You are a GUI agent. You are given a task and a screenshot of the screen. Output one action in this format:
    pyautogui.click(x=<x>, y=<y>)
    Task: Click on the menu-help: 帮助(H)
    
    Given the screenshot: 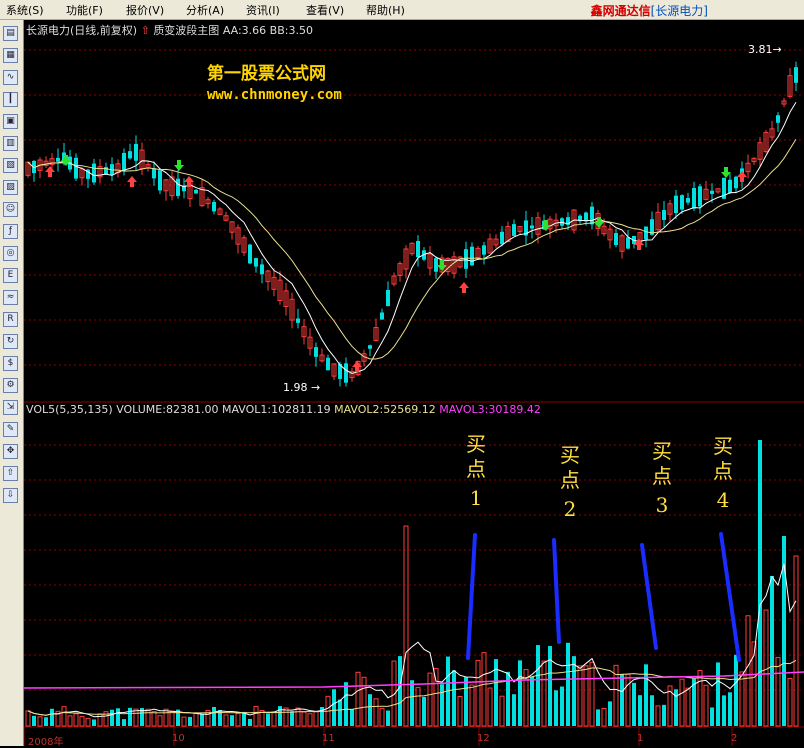 What is the action you would take?
    pyautogui.click(x=385, y=10)
    